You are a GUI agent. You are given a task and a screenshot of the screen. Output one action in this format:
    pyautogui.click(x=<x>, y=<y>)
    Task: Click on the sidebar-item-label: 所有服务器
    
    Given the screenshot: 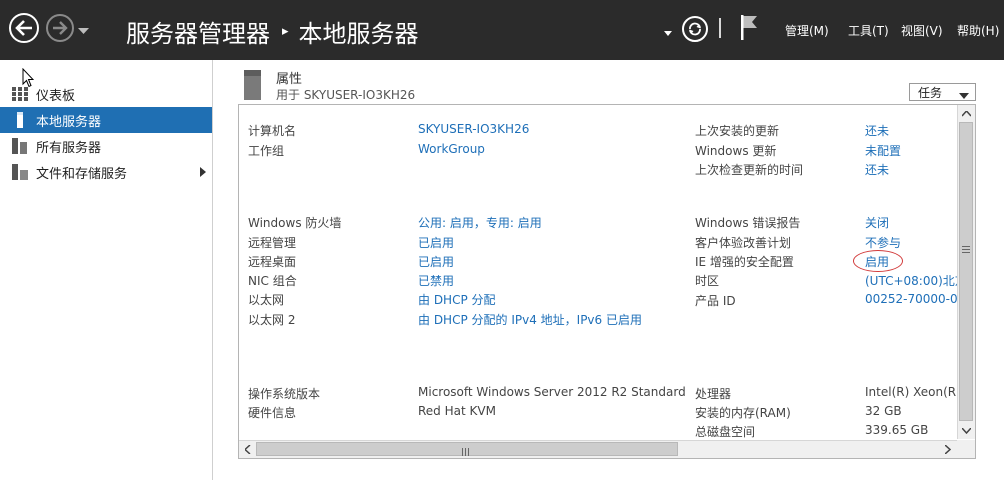 What is the action you would take?
    pyautogui.click(x=69, y=148)
    